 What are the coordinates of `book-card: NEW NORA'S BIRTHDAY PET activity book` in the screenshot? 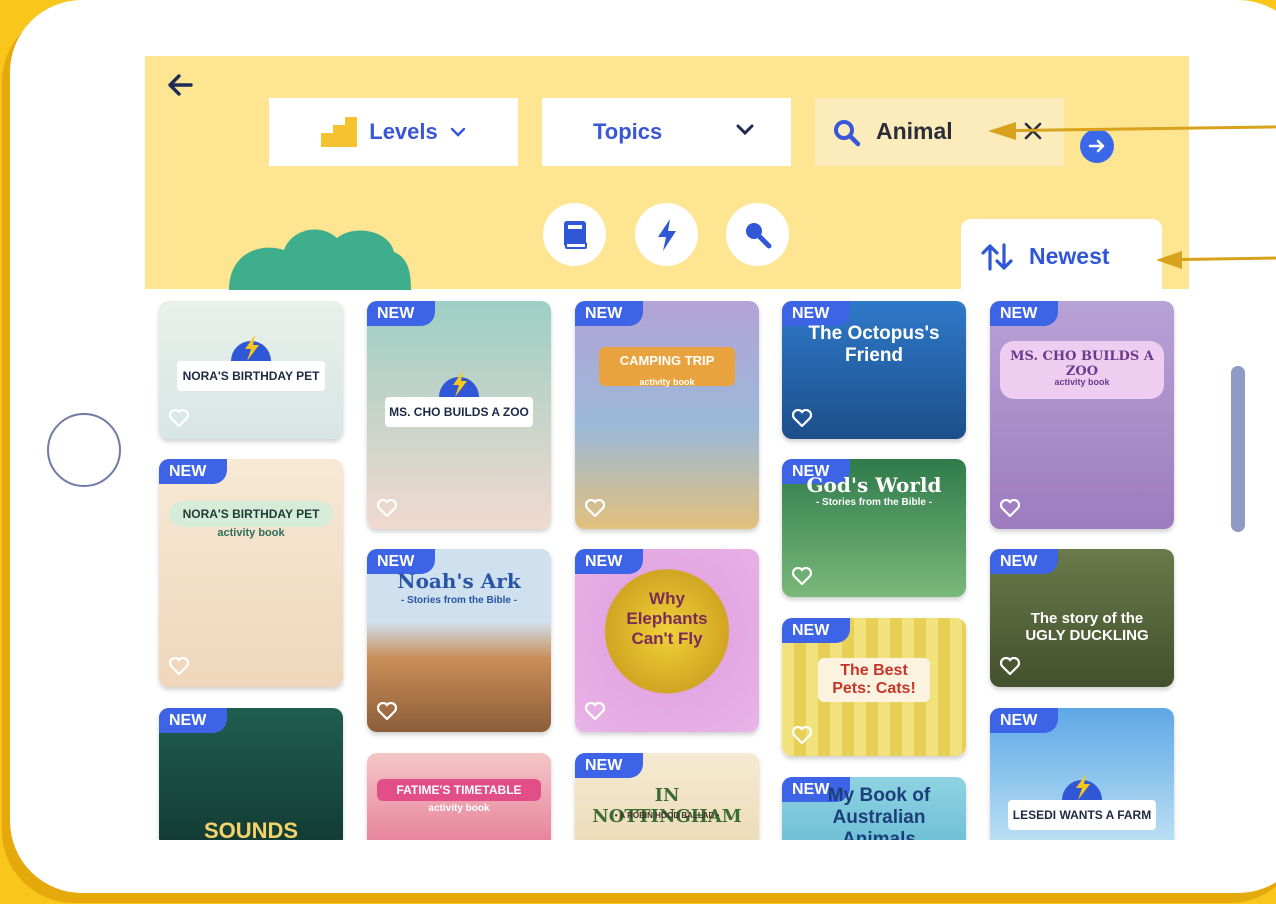 It's located at (251, 573).